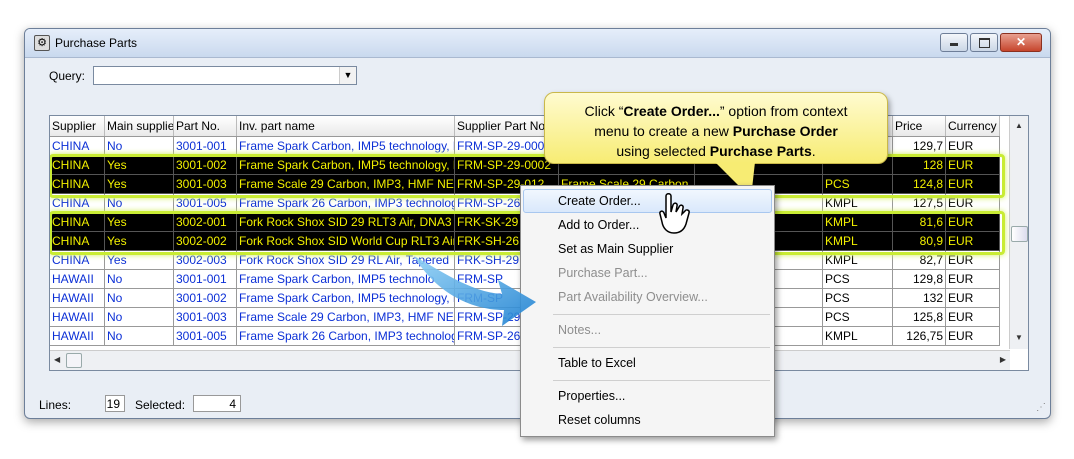 Image resolution: width=1074 pixels, height=459 pixels. Describe the element at coordinates (785, 131) in the screenshot. I see `callout-bold: Purchase Order` at that location.